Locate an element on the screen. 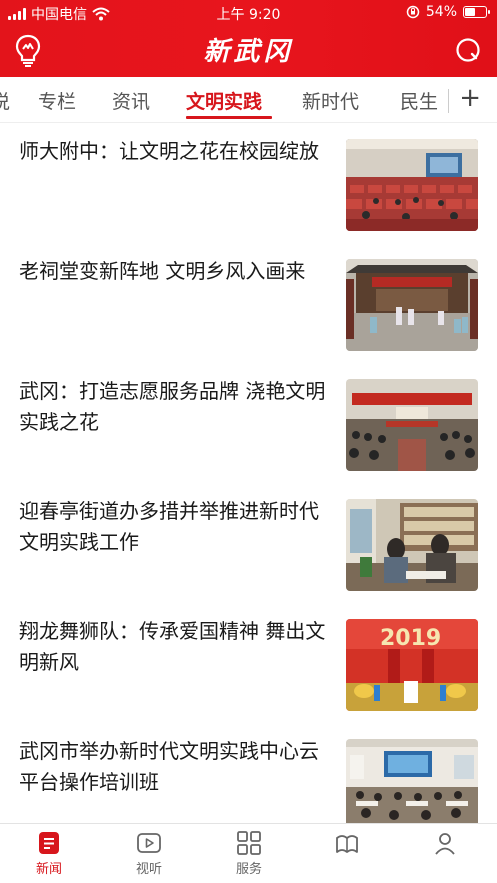 The width and height of the screenshot is (497, 883). meeting-hall-image is located at coordinates (412, 425).